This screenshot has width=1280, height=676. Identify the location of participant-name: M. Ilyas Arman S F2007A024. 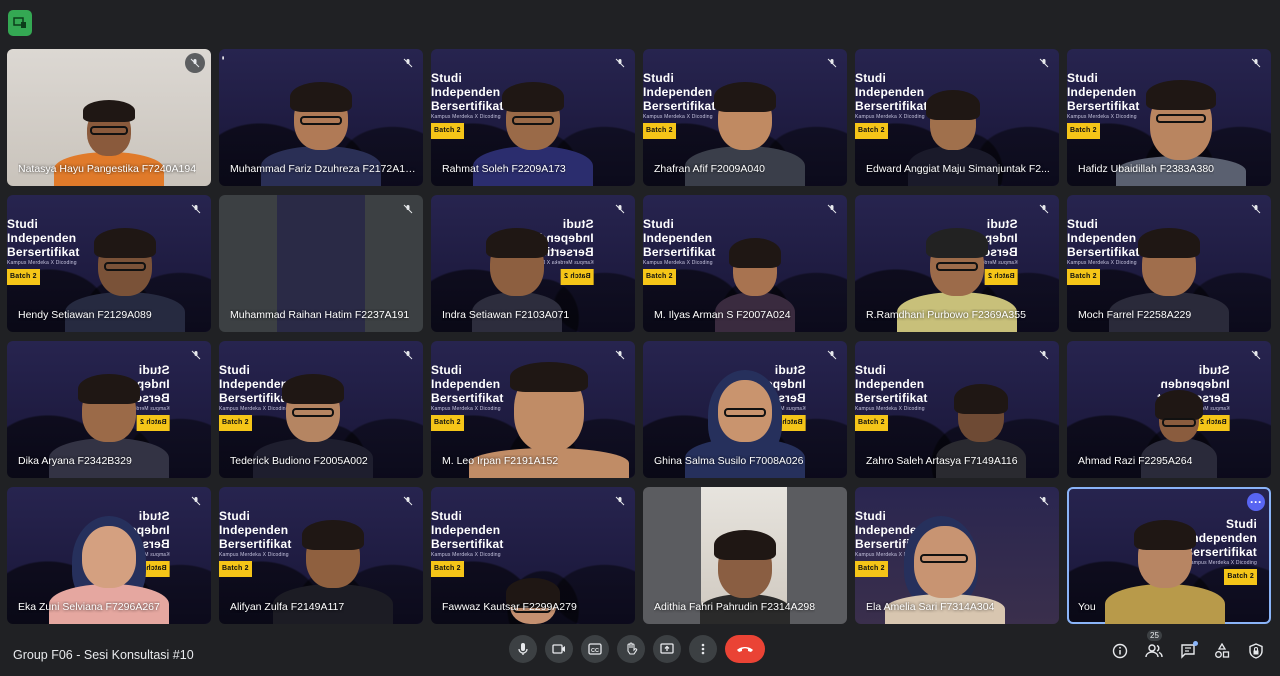
(722, 315).